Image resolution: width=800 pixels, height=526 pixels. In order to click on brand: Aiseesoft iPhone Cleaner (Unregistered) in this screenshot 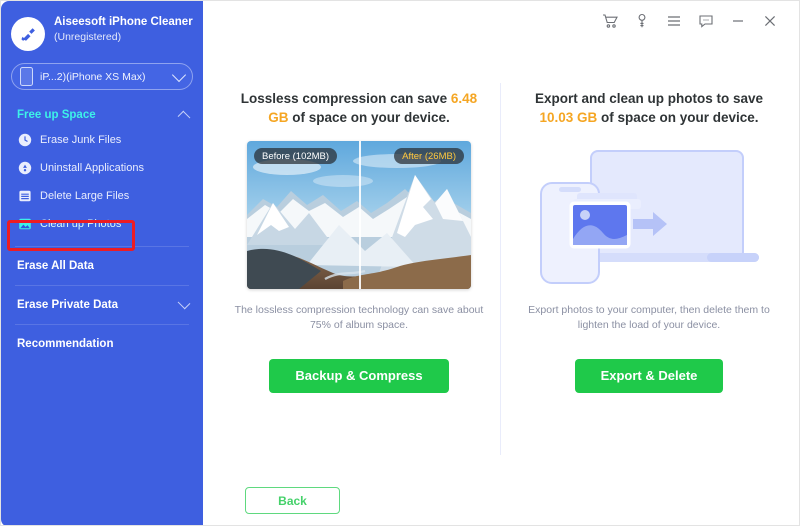, I will do `click(102, 26)`.